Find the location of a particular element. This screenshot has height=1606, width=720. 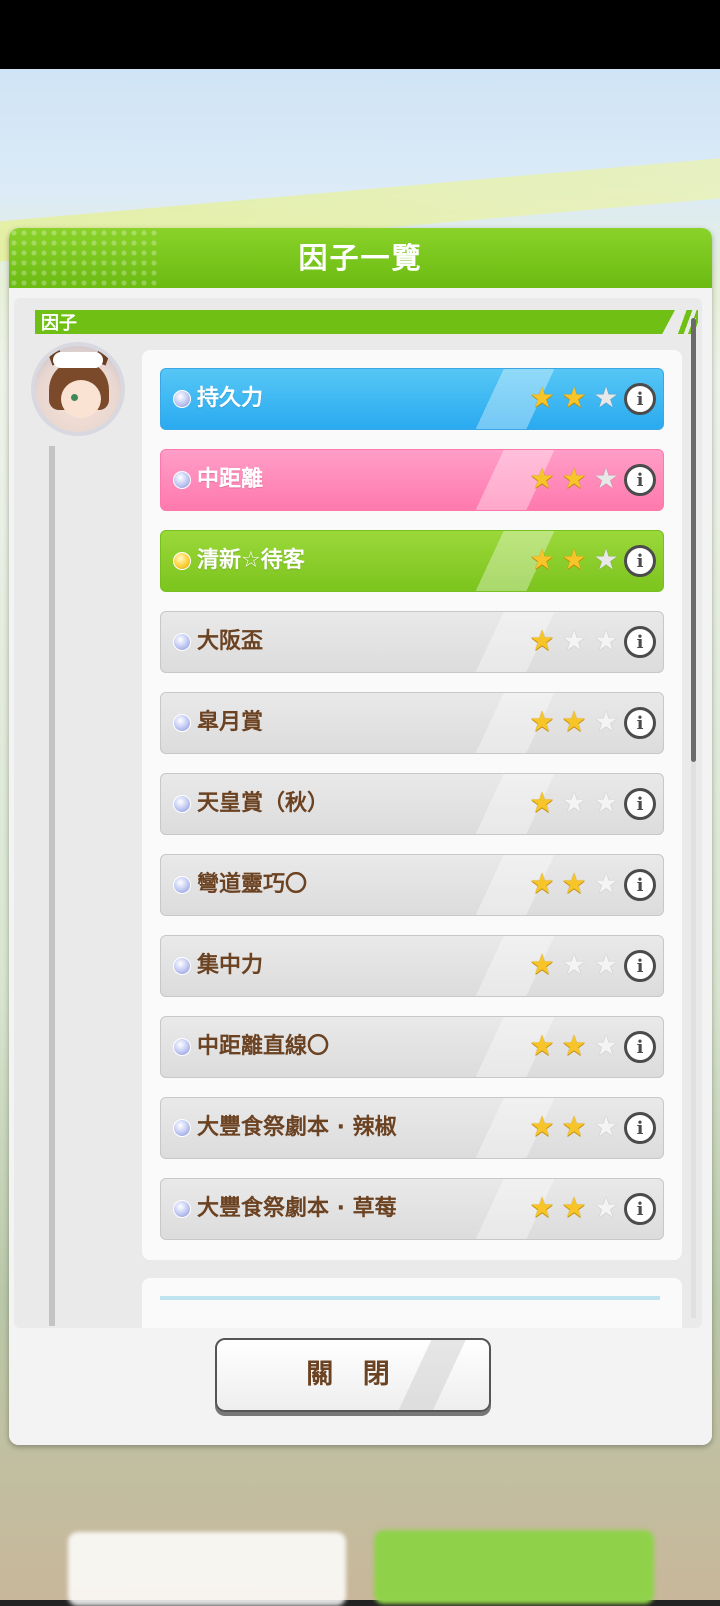

factor-label: 集中力 is located at coordinates (230, 965).